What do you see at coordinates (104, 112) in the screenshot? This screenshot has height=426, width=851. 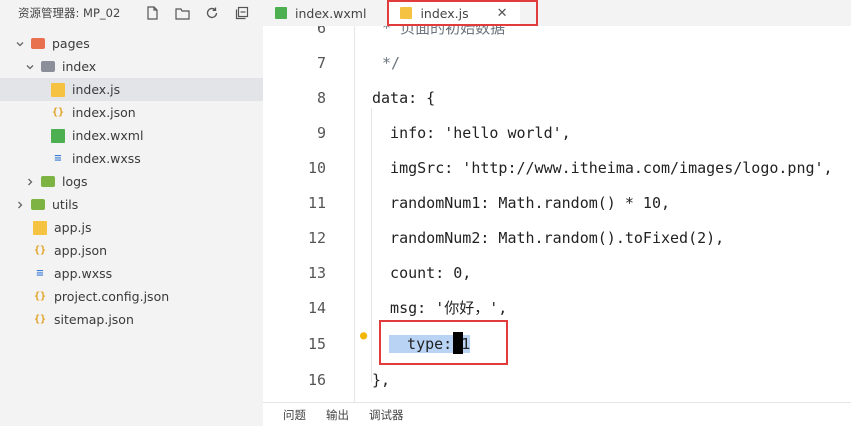 I see `tree-item-label: index.json` at bounding box center [104, 112].